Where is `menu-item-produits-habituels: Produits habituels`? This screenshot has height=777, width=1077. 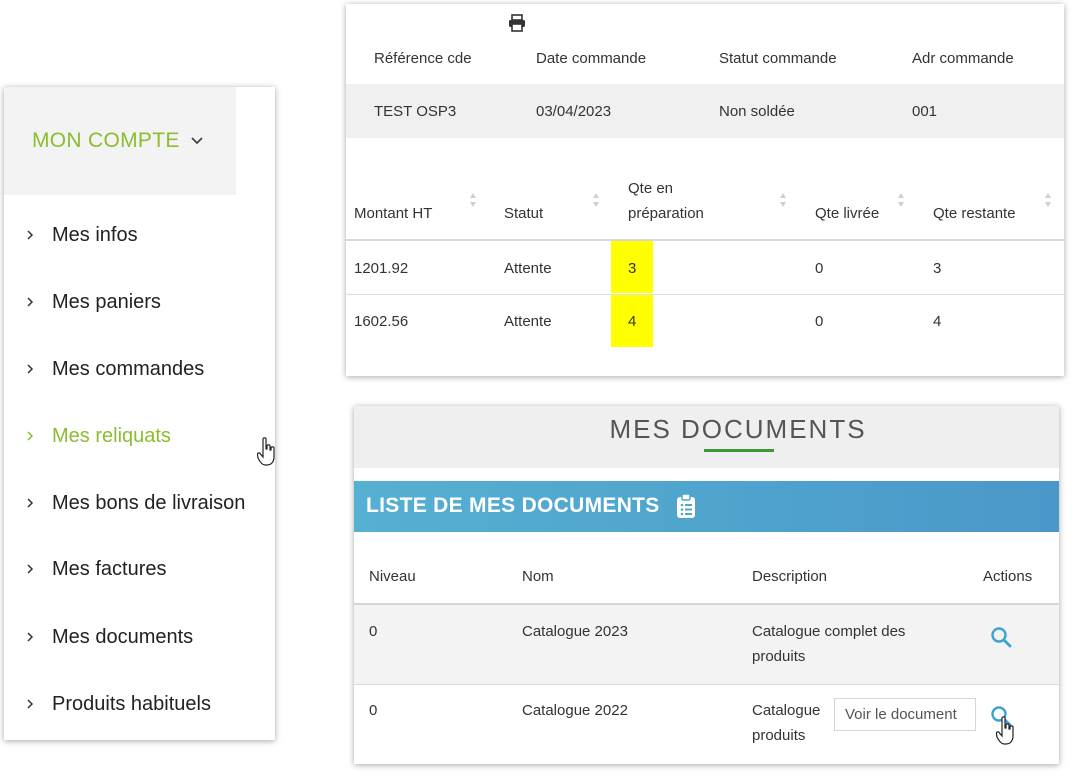
menu-item-produits-habituels: Produits habituels is located at coordinates (139, 704).